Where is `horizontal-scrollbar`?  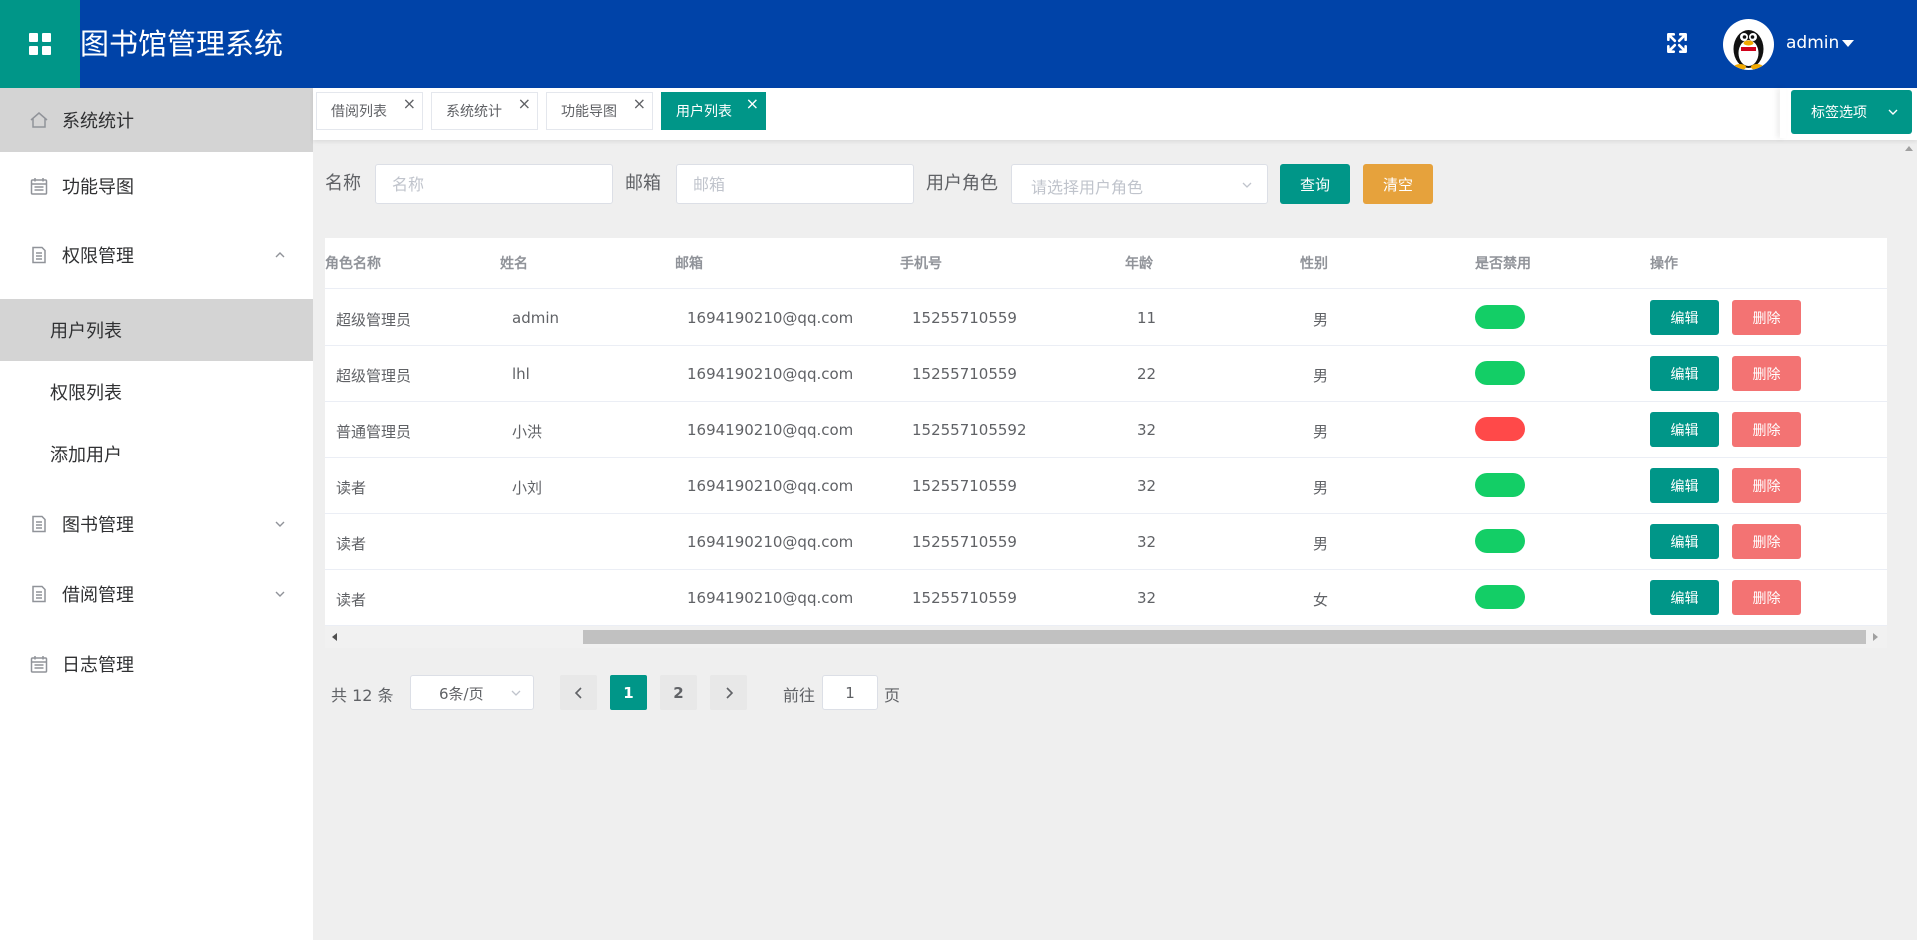 horizontal-scrollbar is located at coordinates (1106, 637).